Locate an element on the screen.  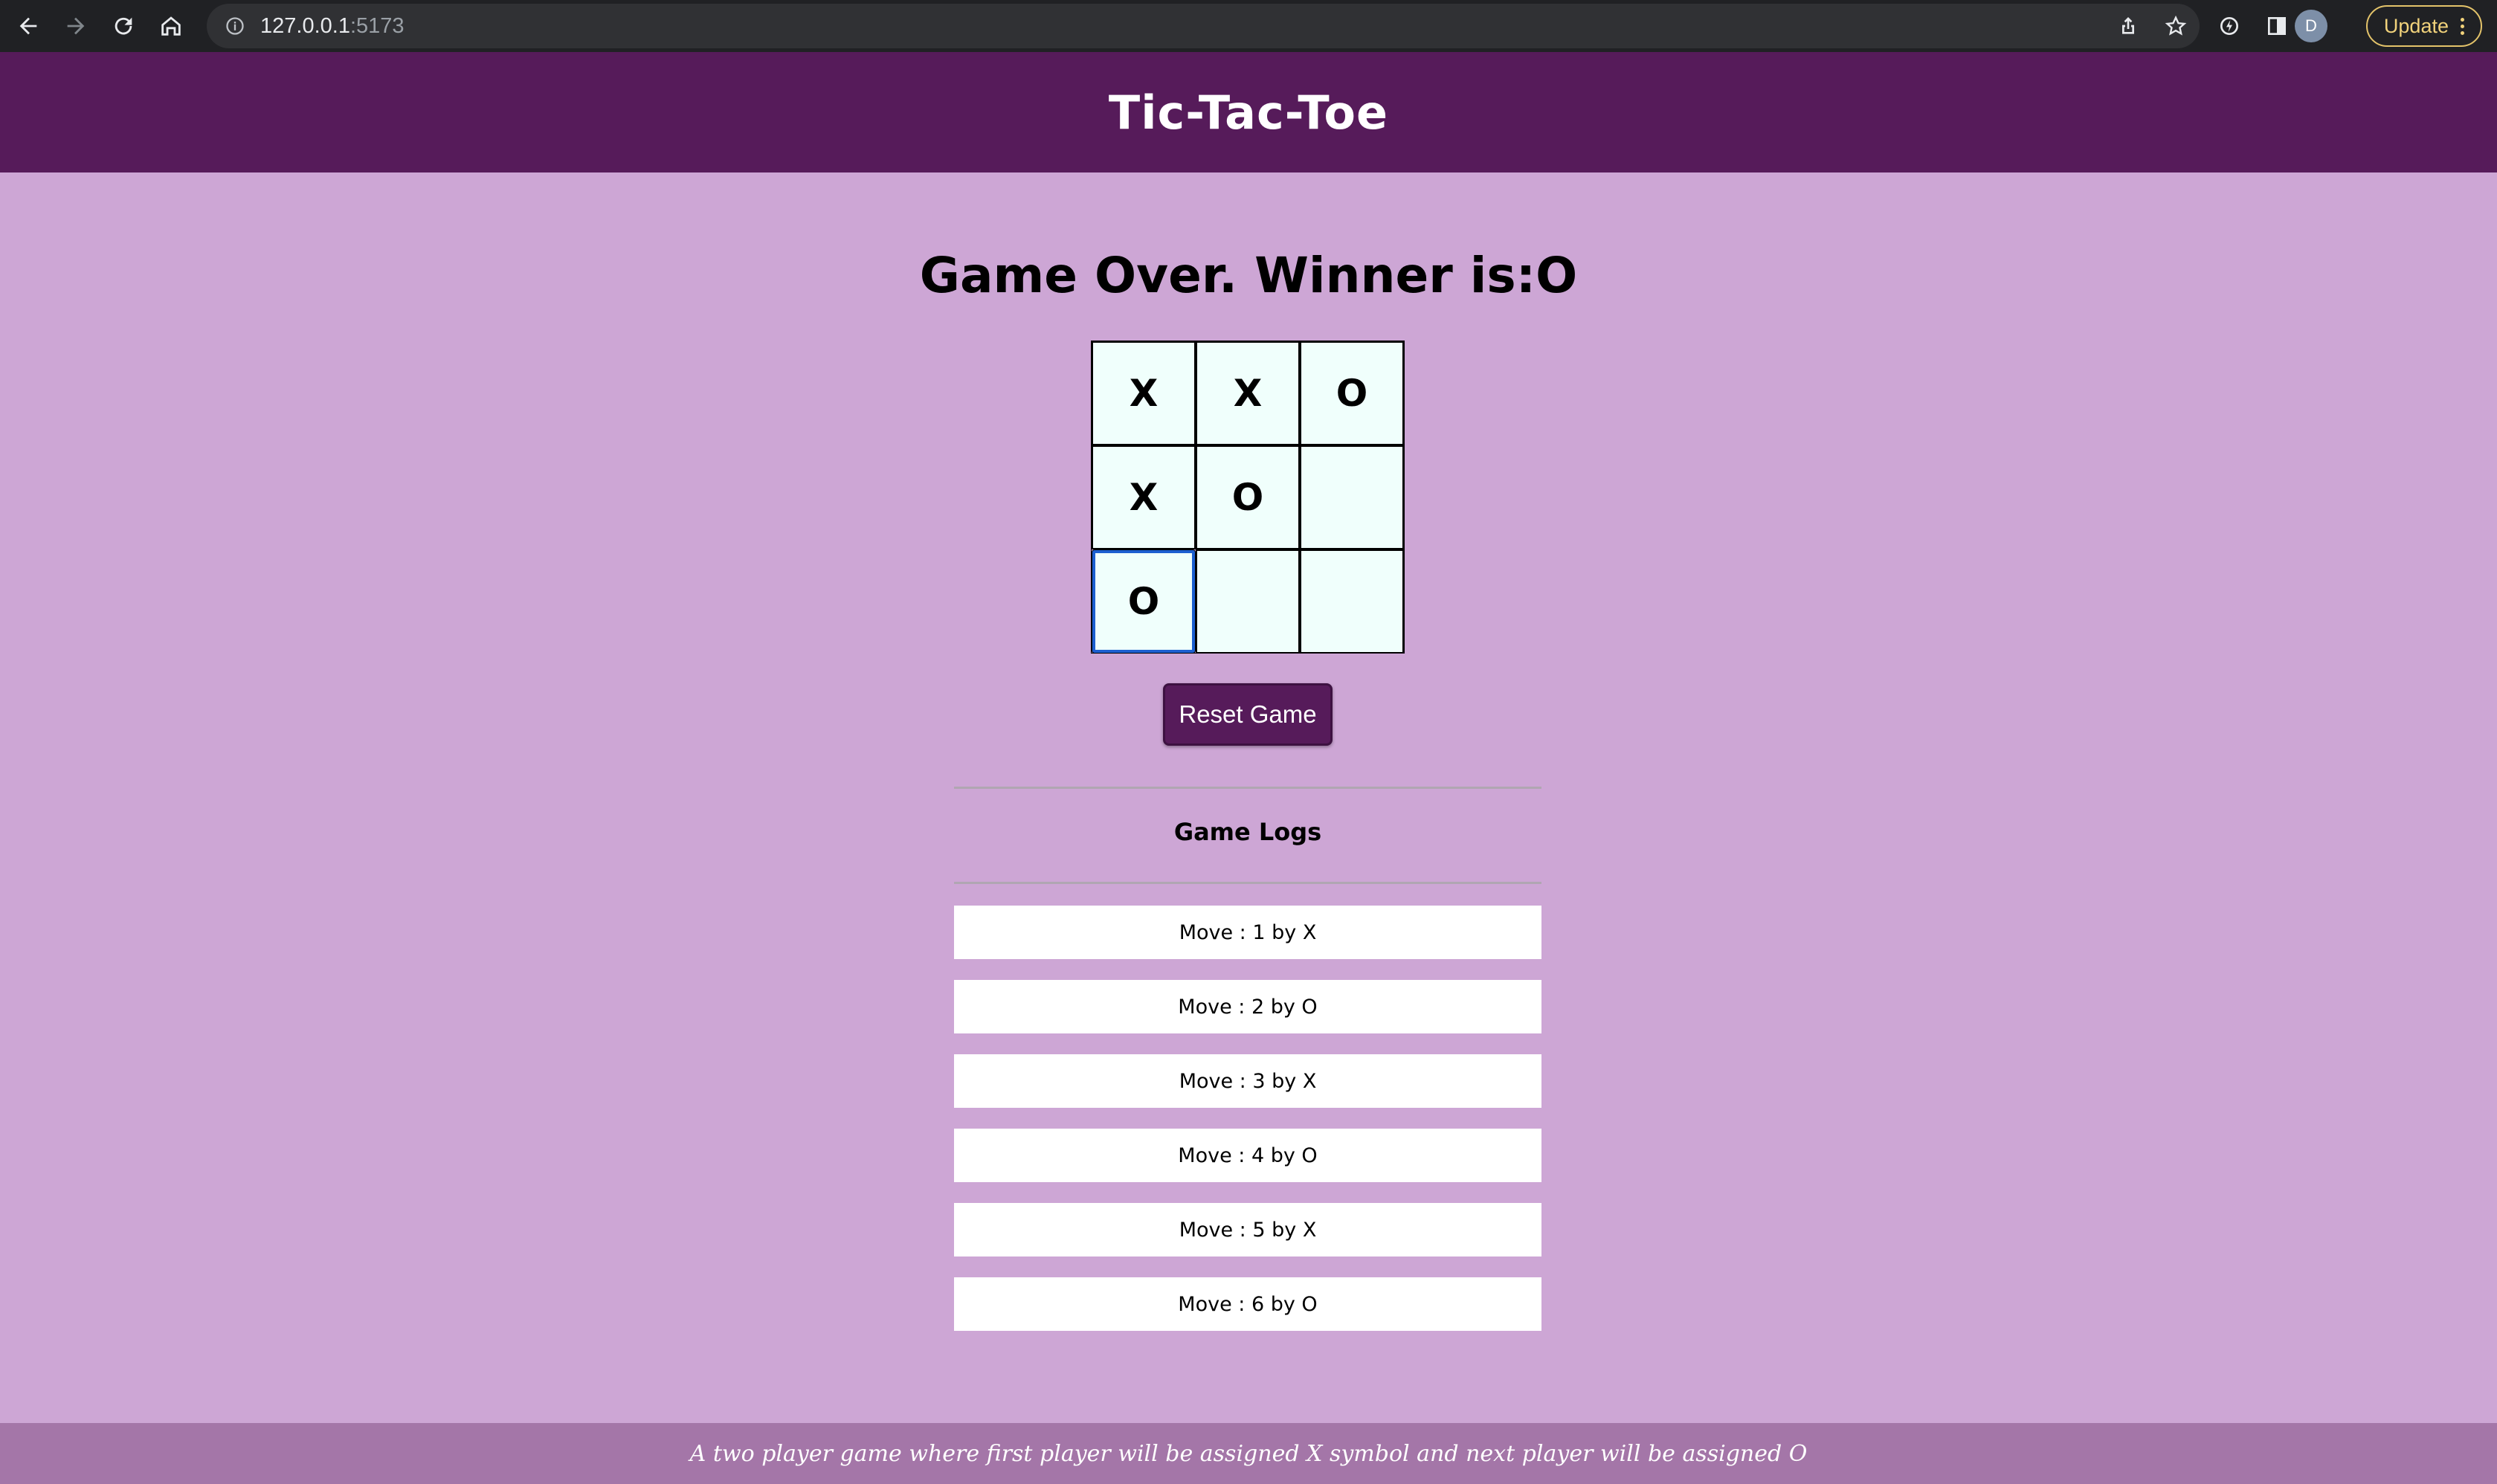
app-header: Tic-Tac-Toe is located at coordinates (1248, 112).